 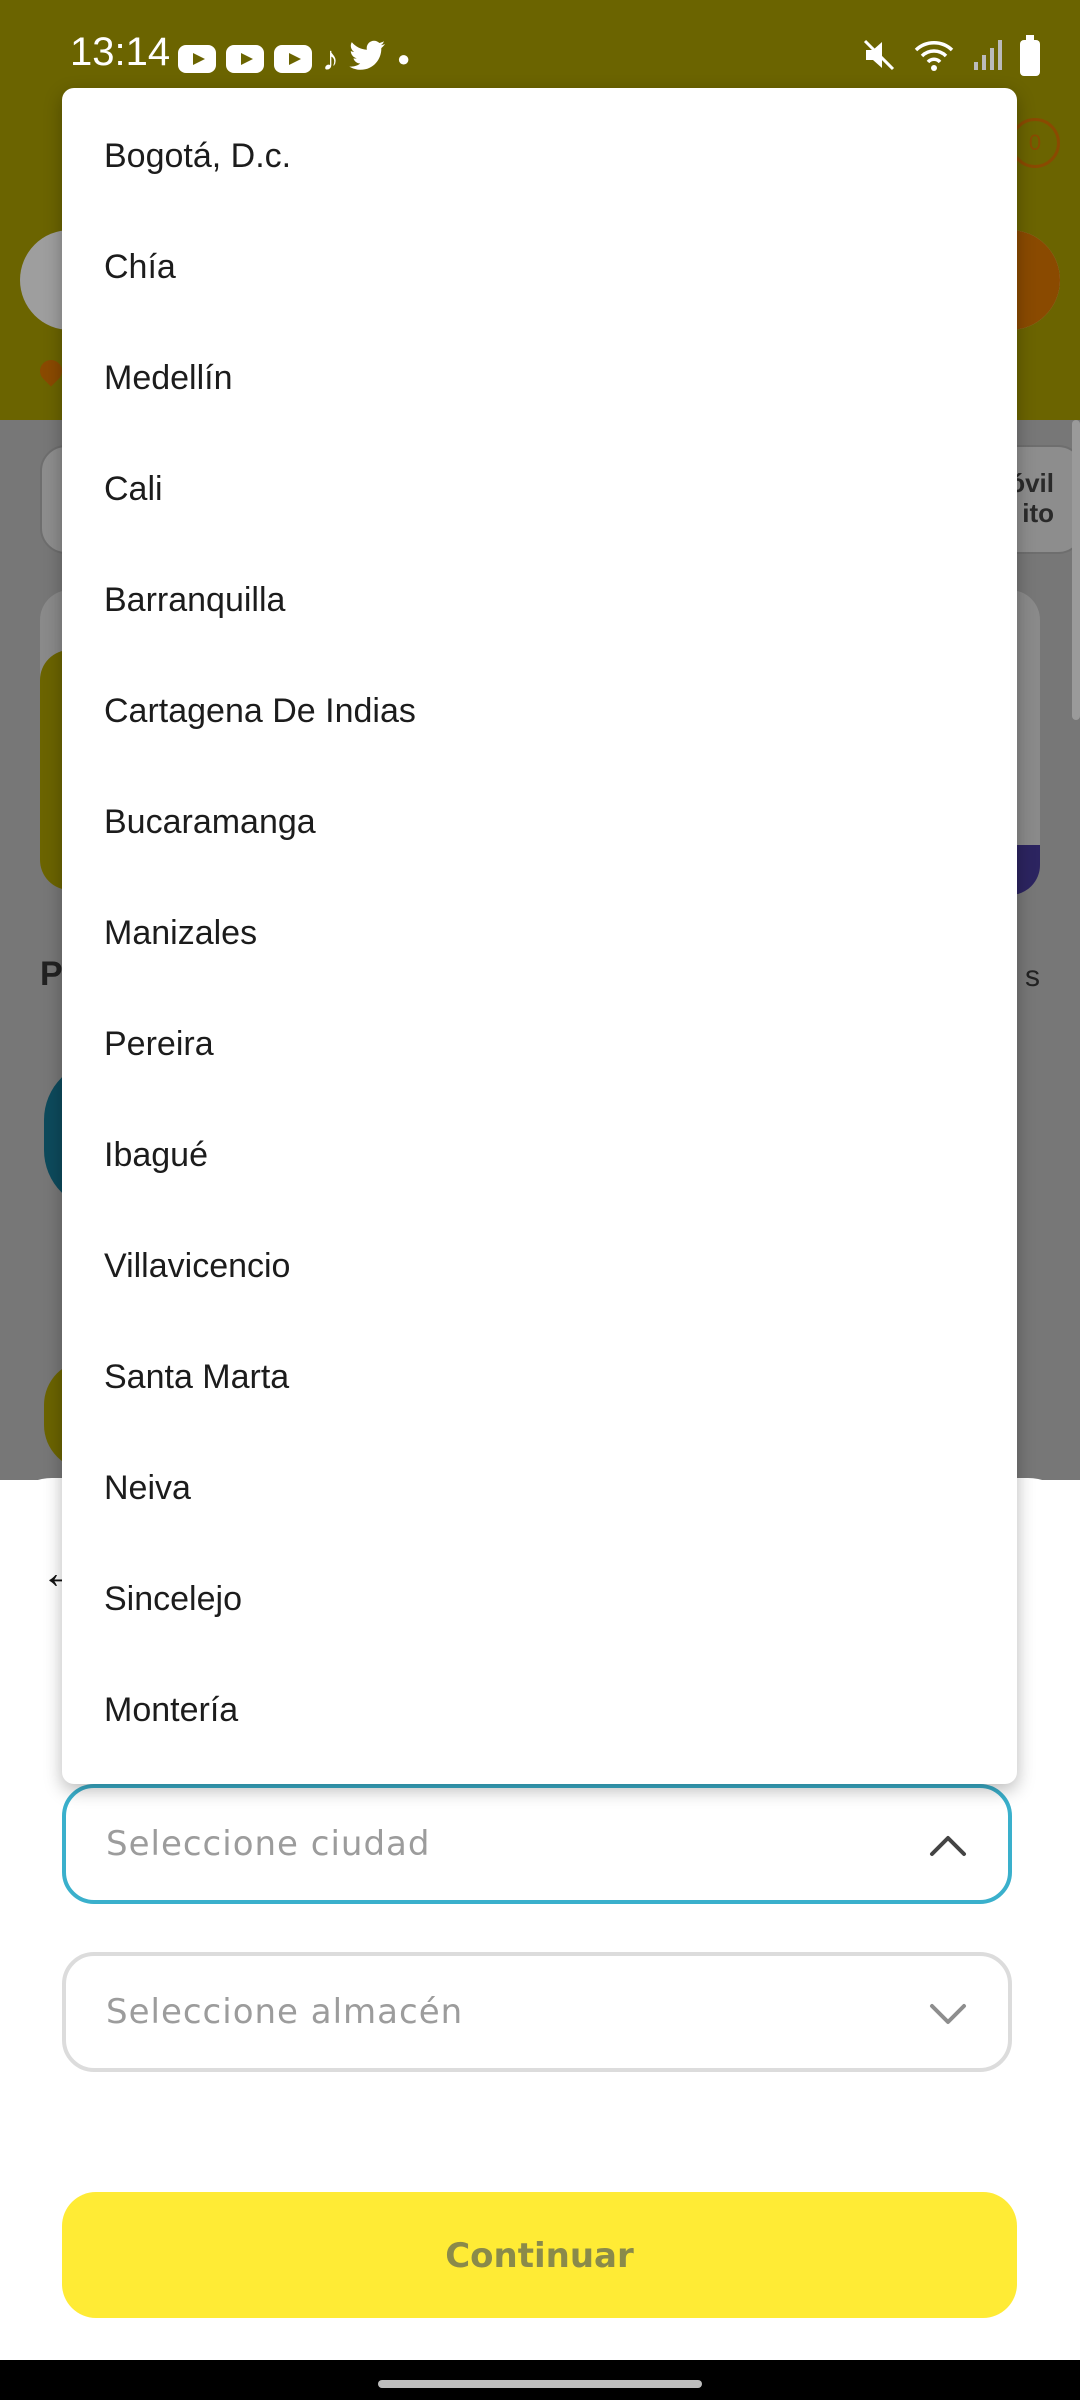 I want to click on system-icons, so click(x=951, y=55).